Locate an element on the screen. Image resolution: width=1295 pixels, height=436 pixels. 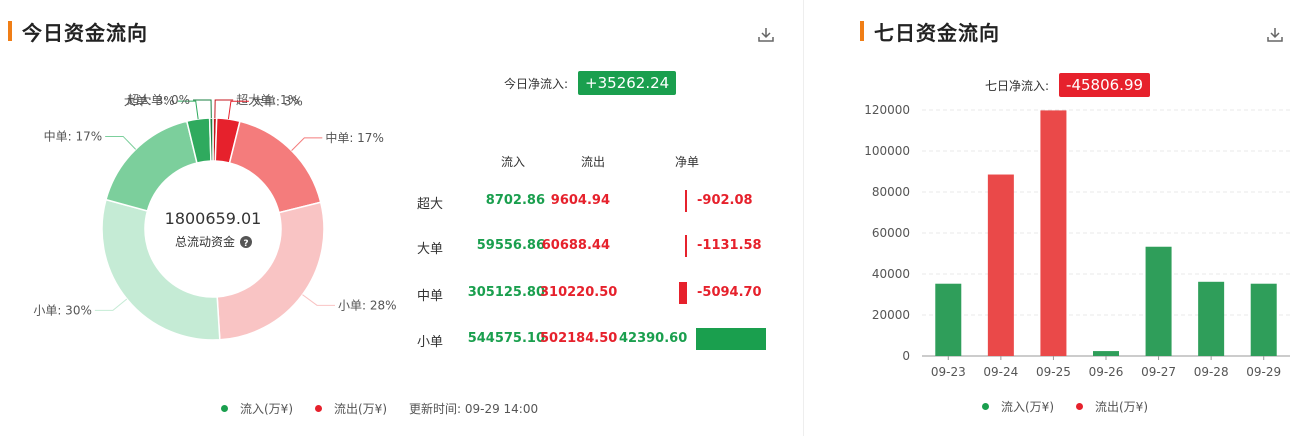
row-outflow: 310220.50 is located at coordinates (579, 292).